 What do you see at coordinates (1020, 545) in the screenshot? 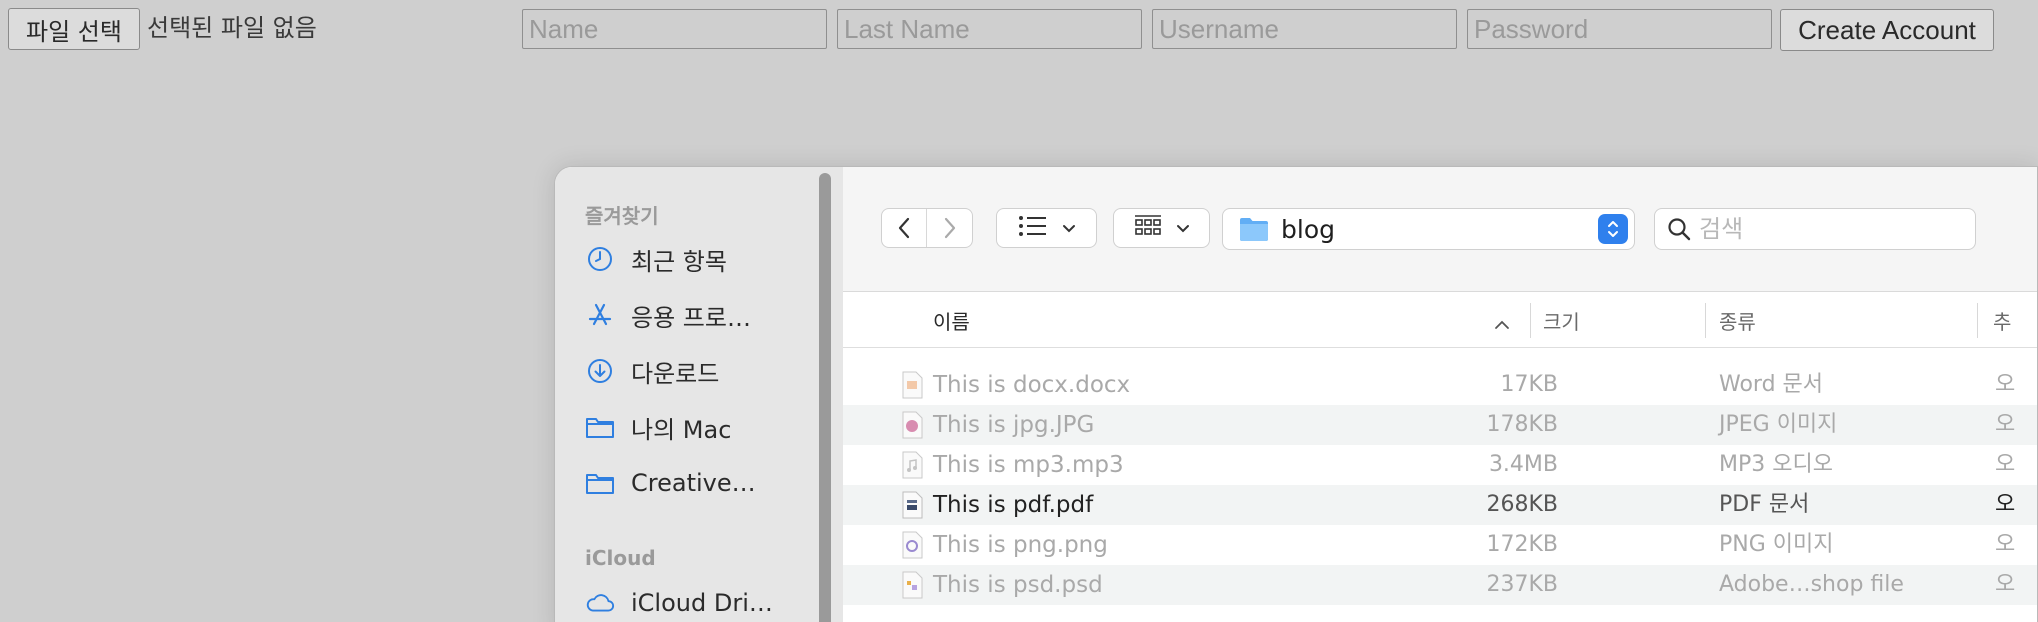
I see `file-name: This is png.png` at bounding box center [1020, 545].